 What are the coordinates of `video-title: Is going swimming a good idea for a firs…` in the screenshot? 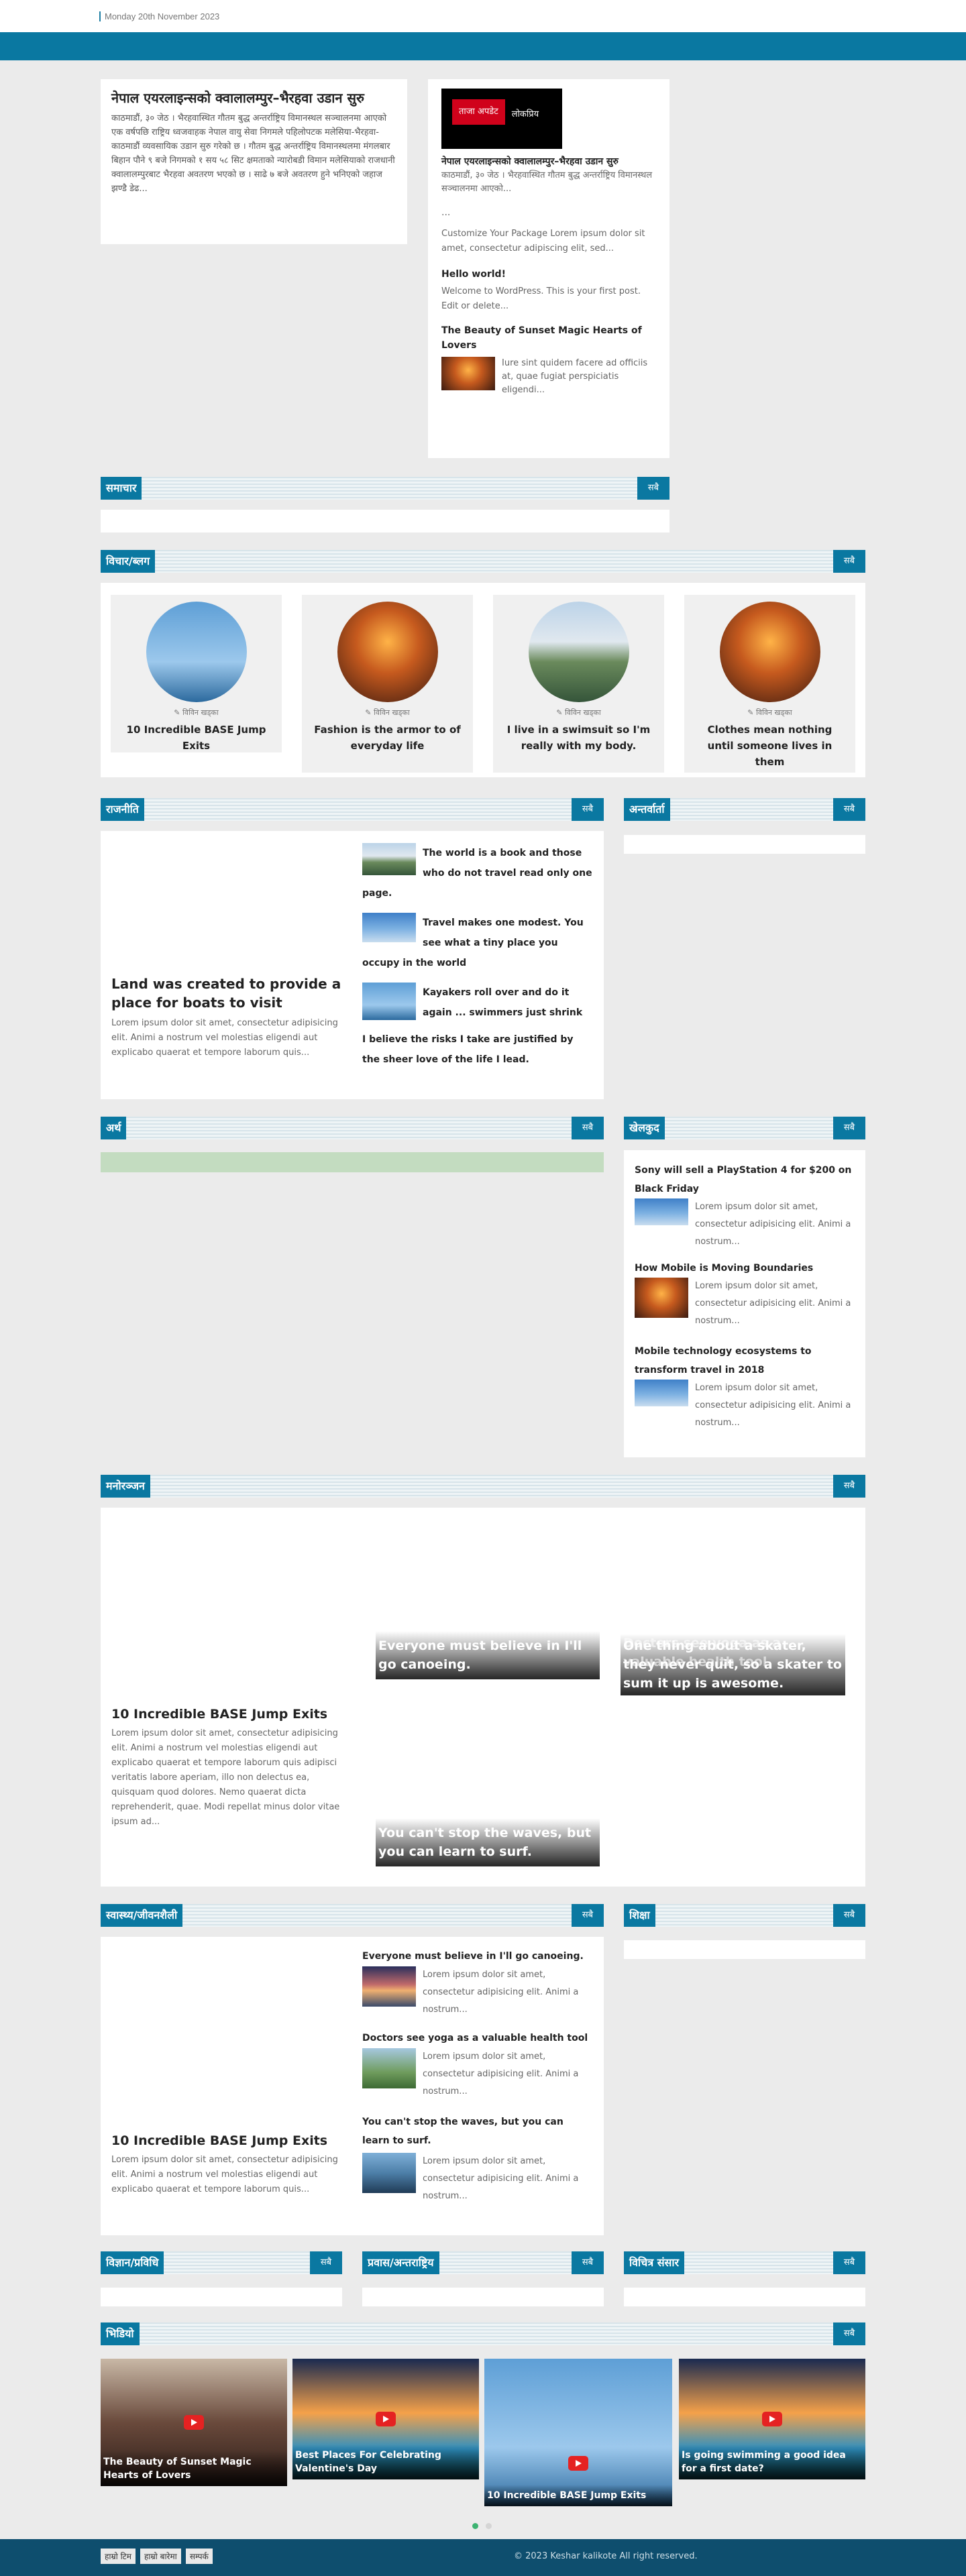 It's located at (772, 2462).